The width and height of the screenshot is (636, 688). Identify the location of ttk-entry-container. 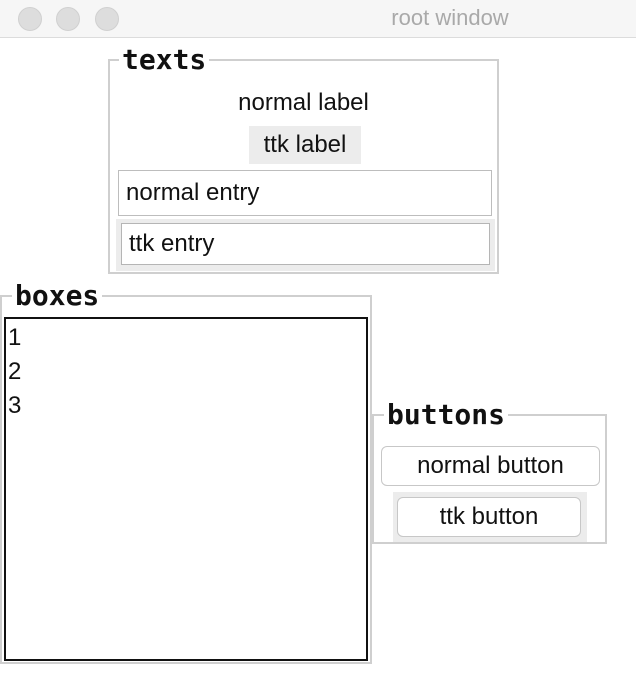
(305, 245).